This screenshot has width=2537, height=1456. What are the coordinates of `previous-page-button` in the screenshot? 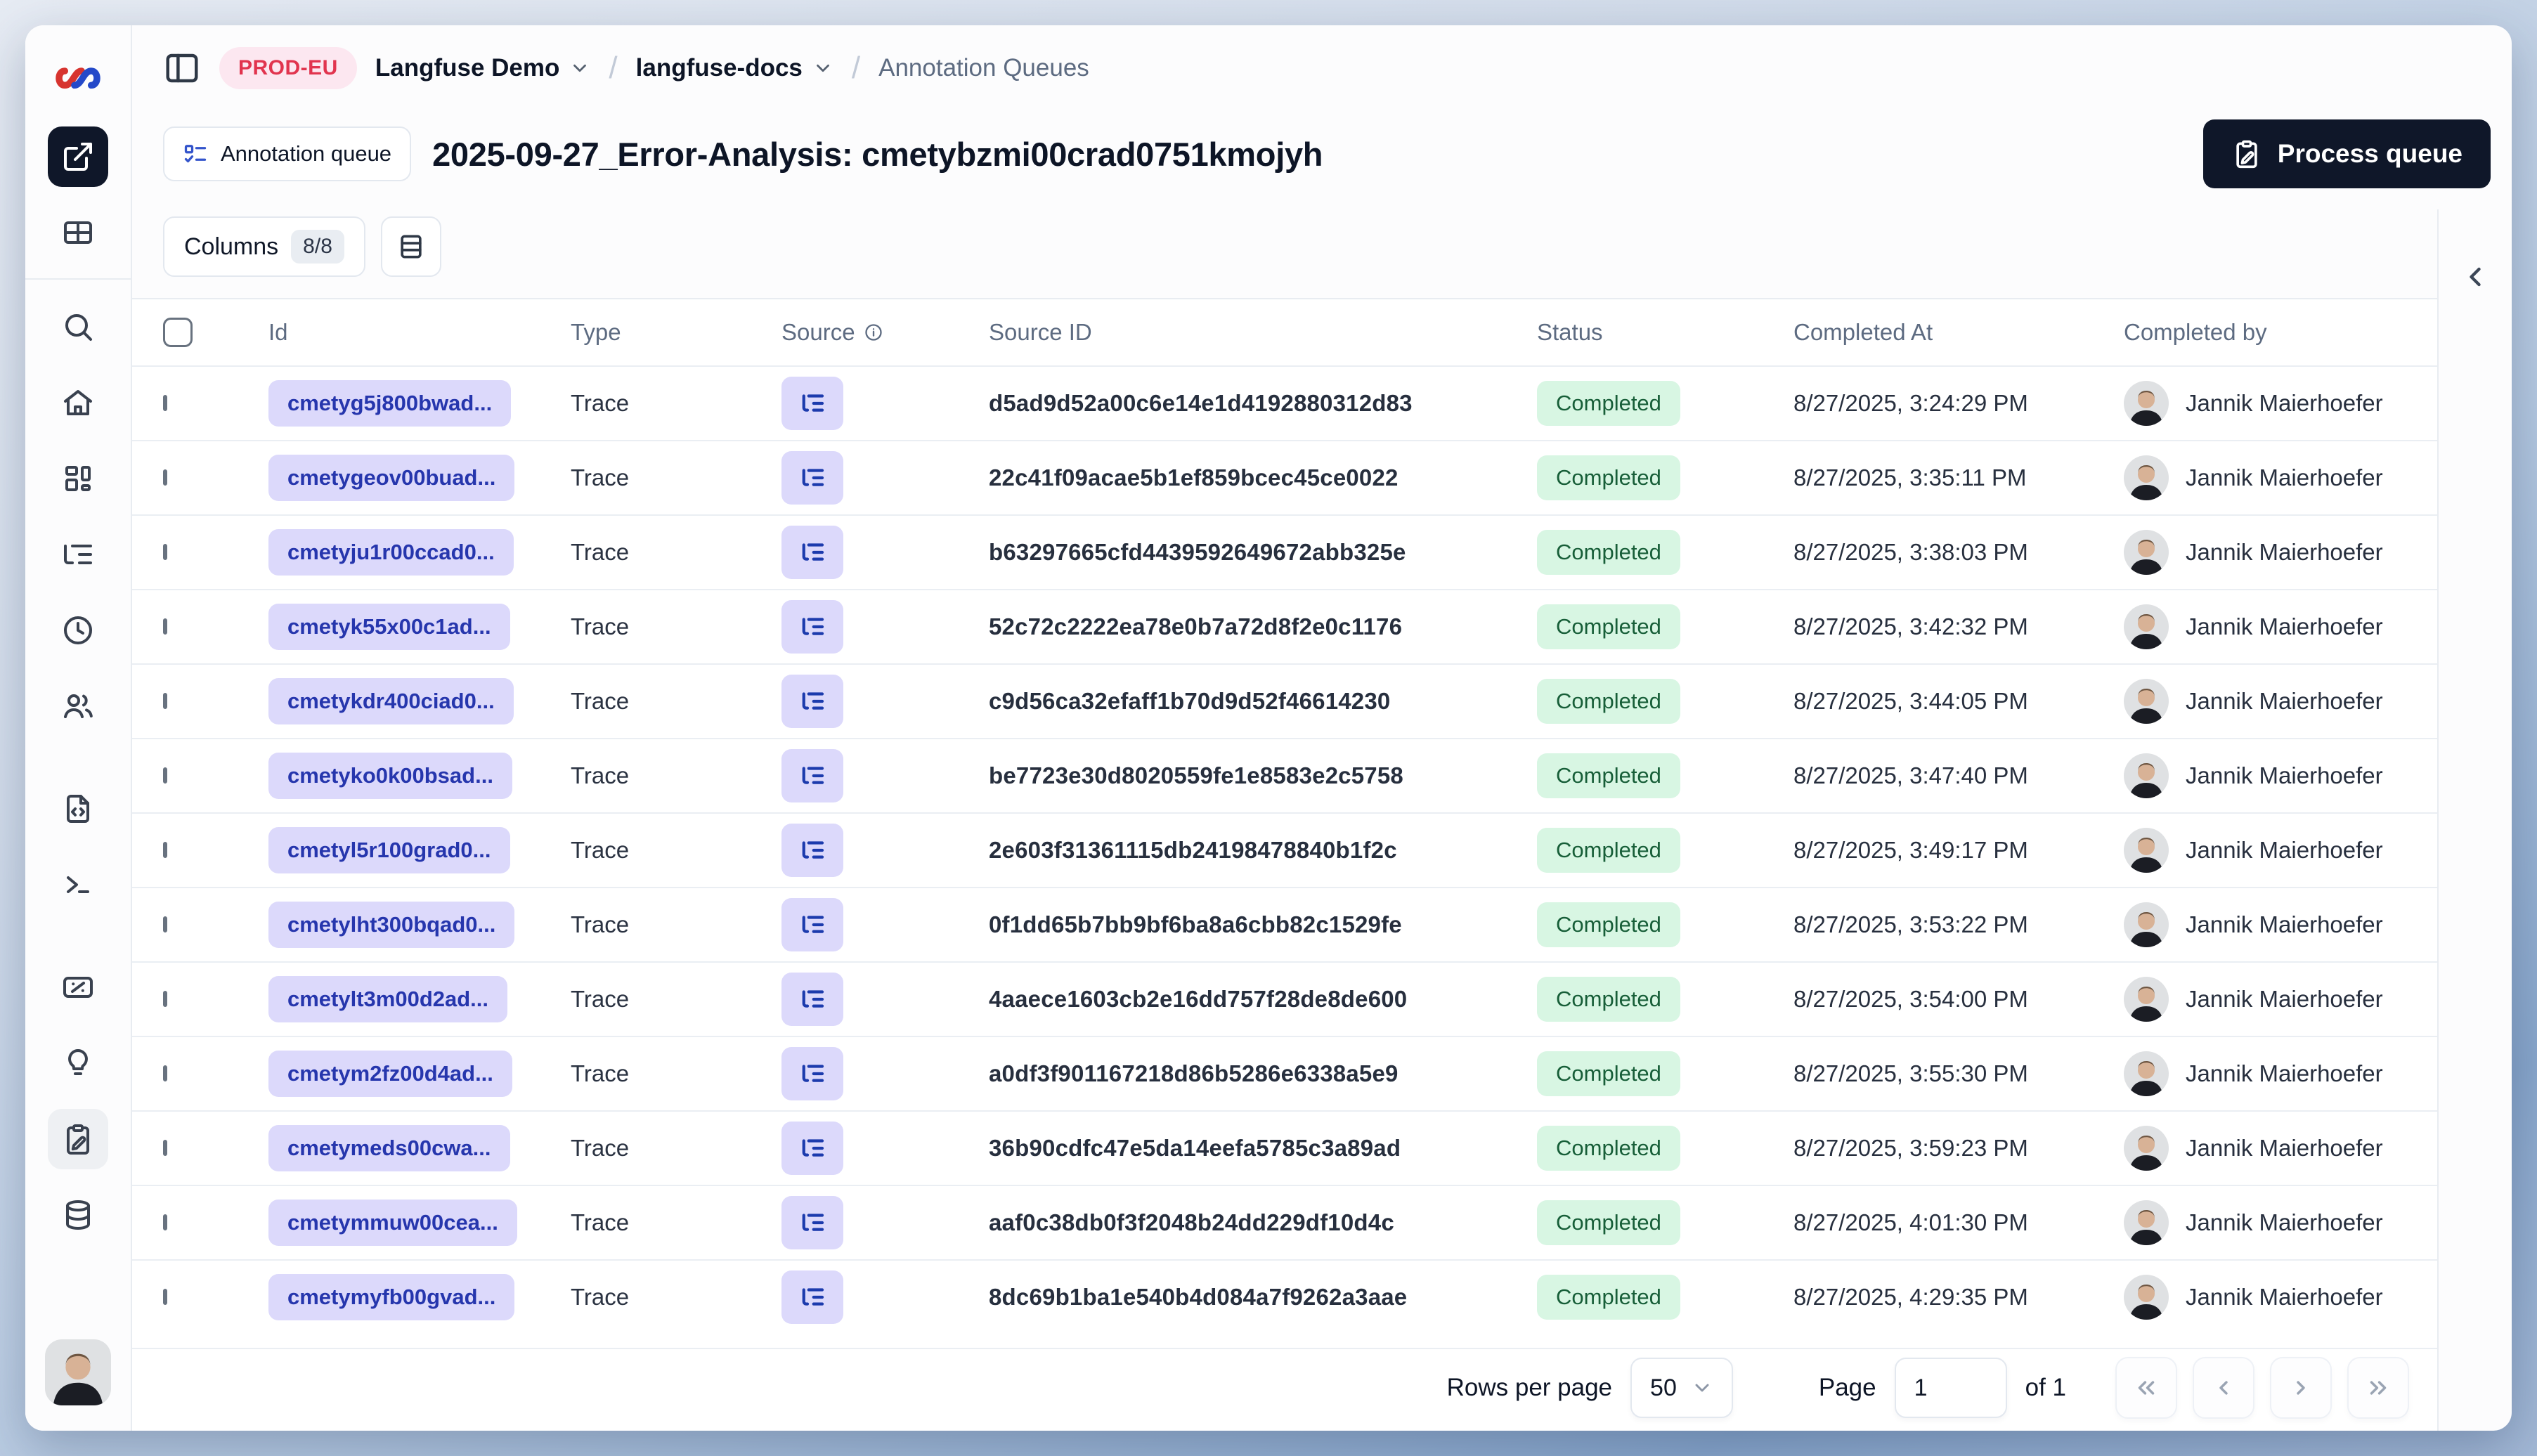 It's located at (2223, 1388).